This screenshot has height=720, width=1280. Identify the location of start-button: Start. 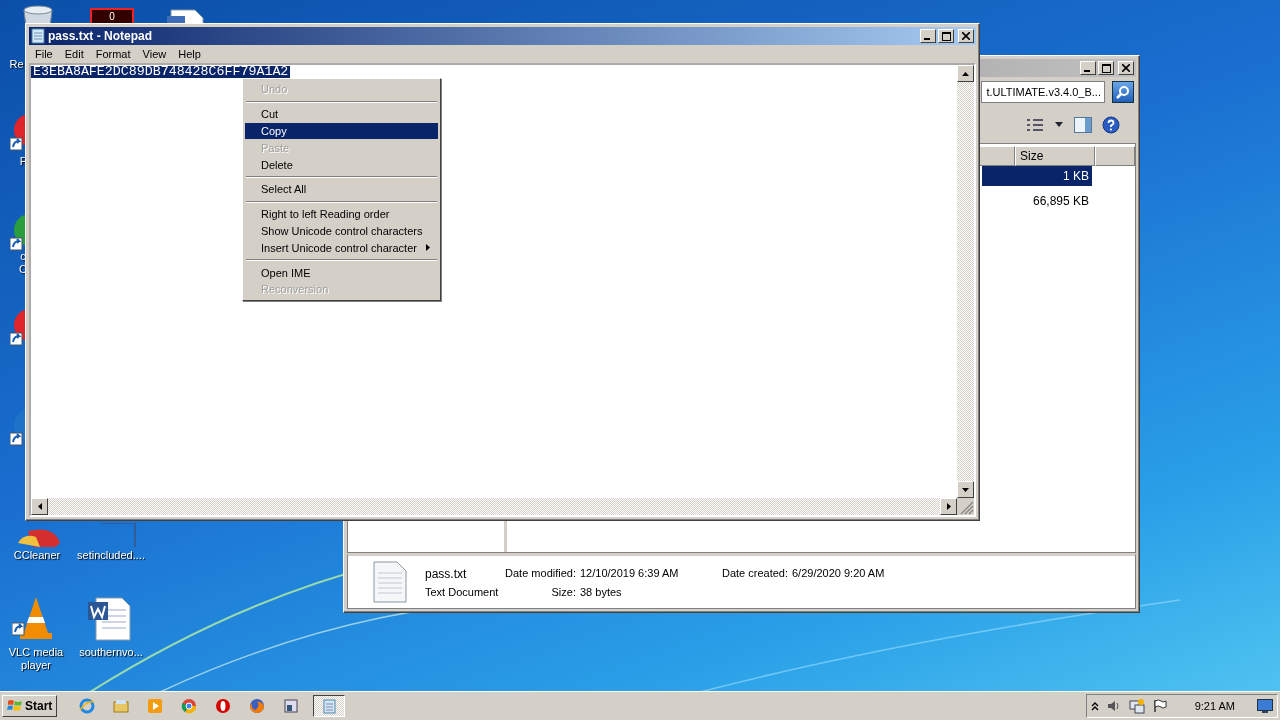
(30, 706).